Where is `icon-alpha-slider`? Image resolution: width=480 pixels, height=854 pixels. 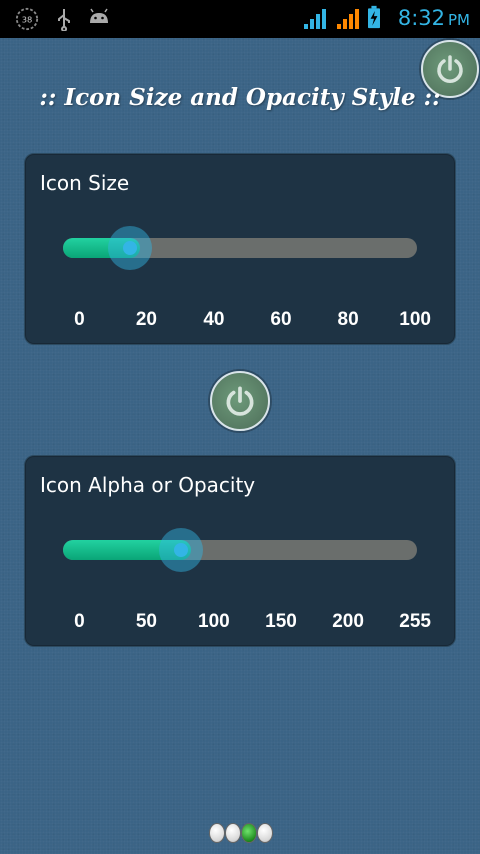
icon-alpha-slider is located at coordinates (240, 550).